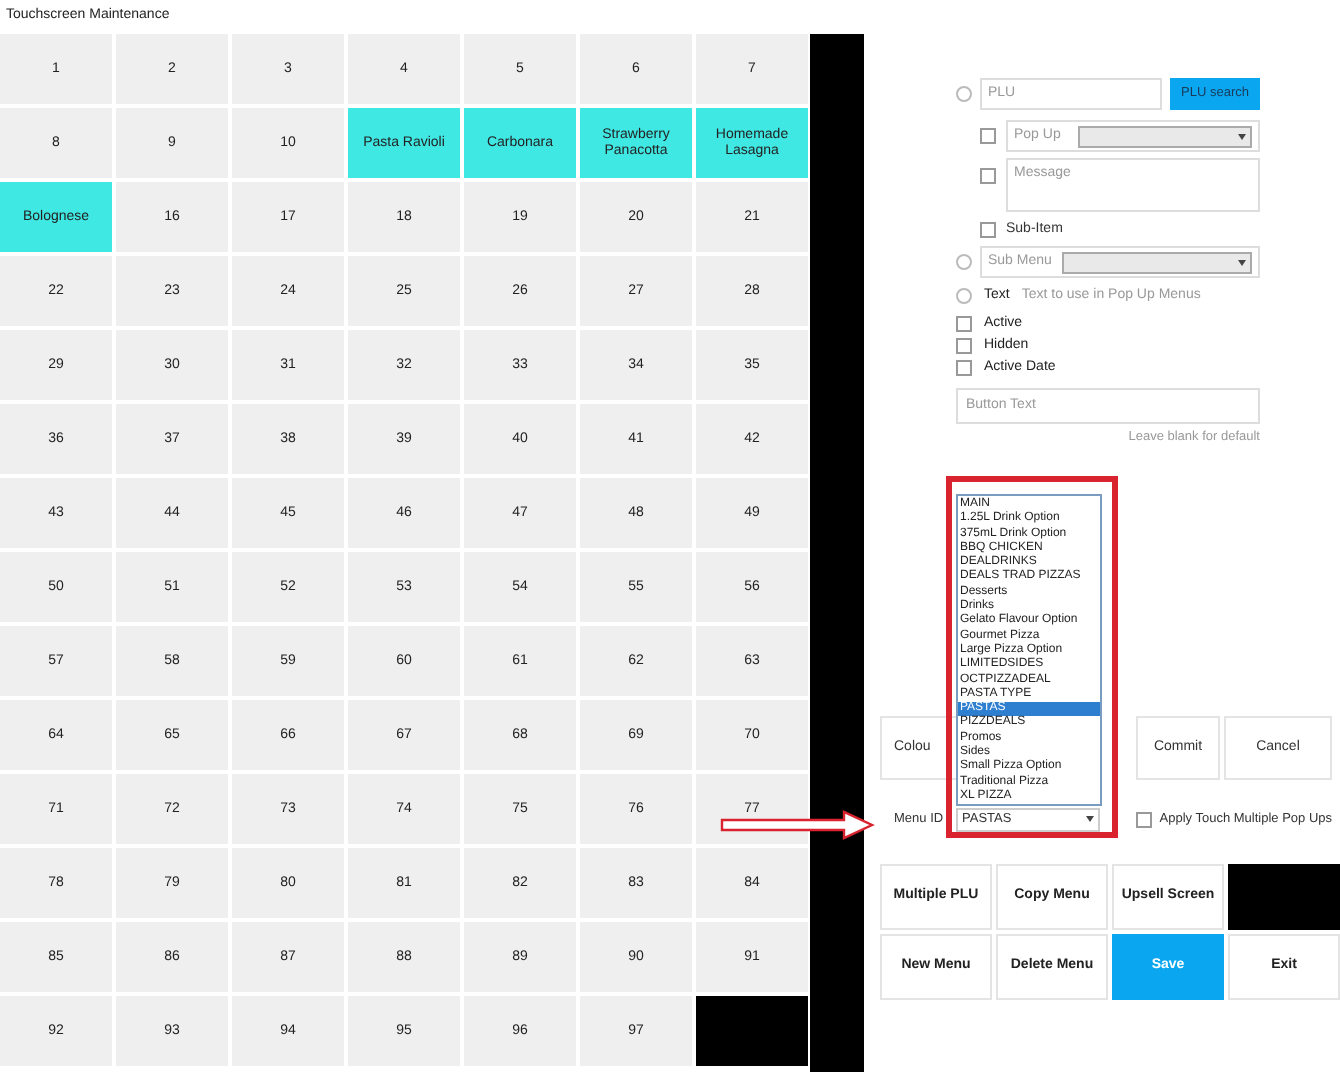  I want to click on pop-up-select, so click(1165, 136).